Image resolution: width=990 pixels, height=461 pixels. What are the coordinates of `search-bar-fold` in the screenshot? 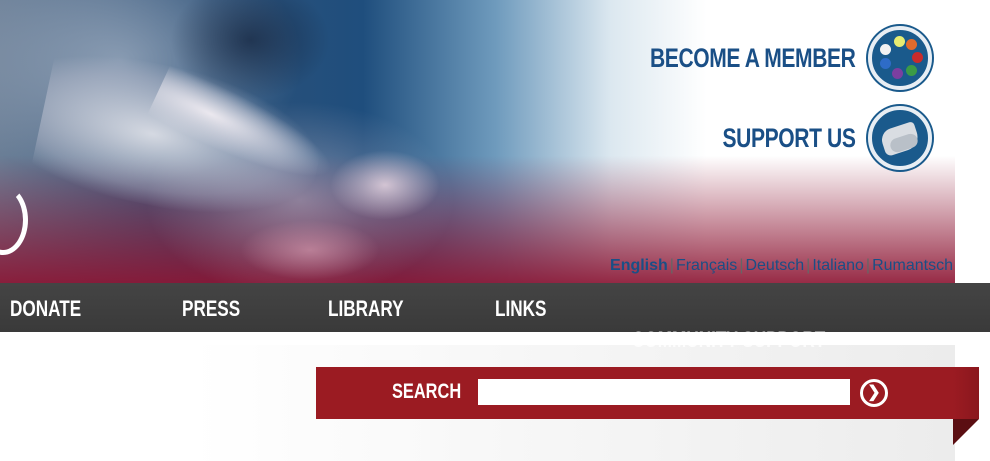 It's located at (966, 432).